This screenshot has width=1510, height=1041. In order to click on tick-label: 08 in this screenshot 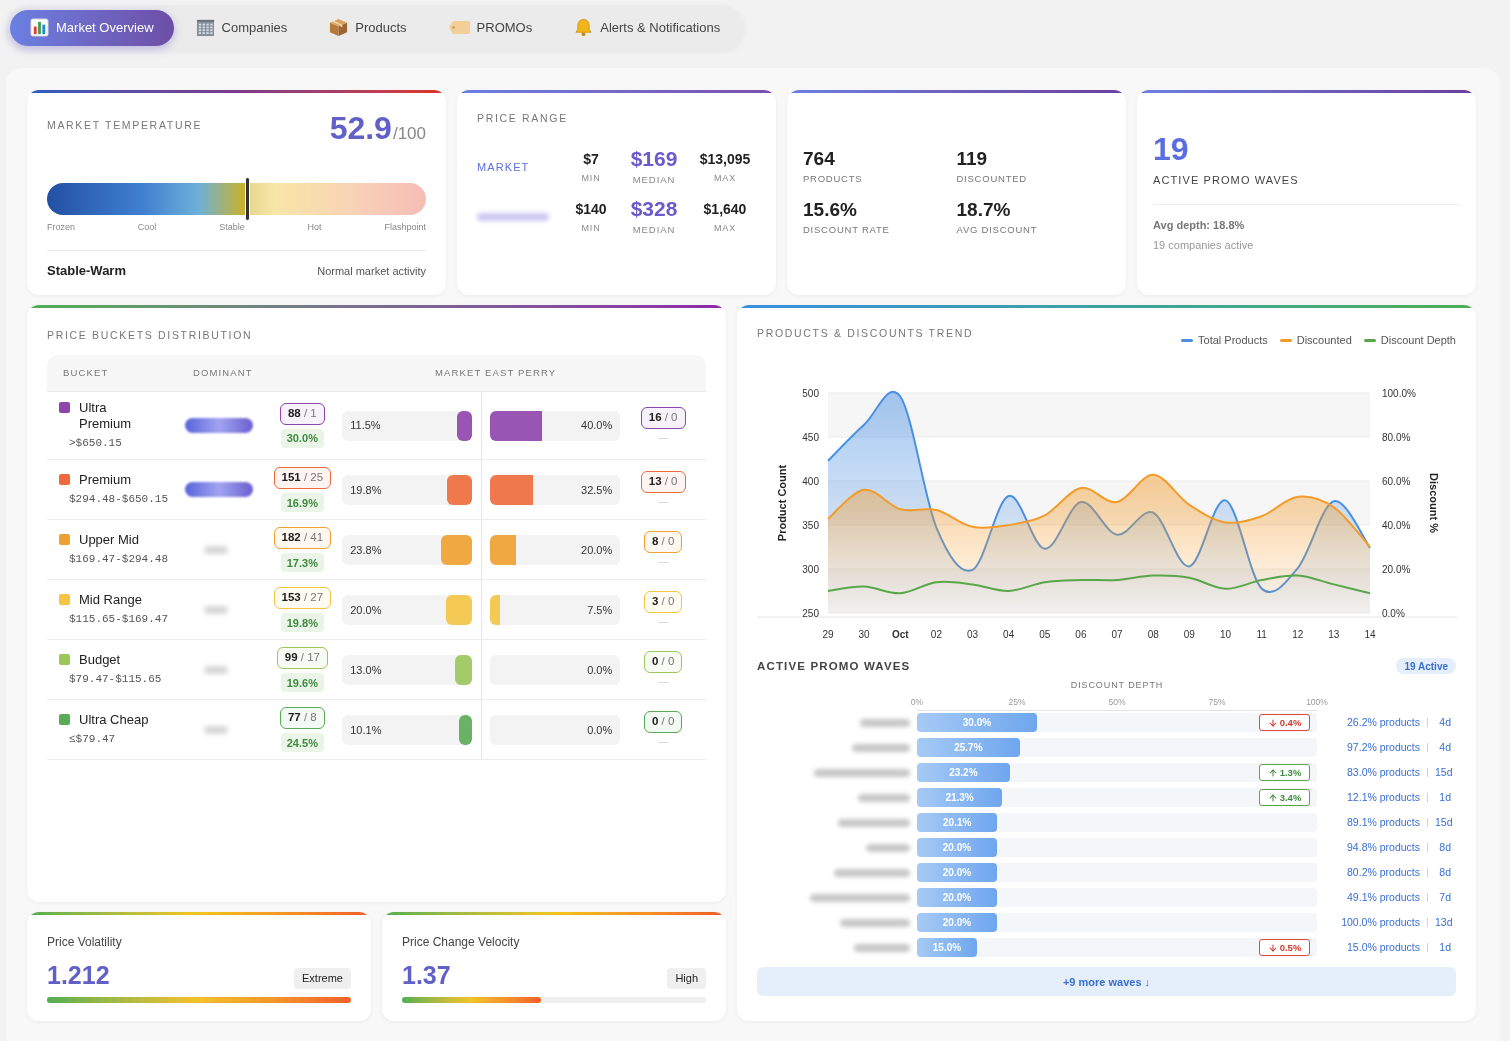, I will do `click(1153, 634)`.